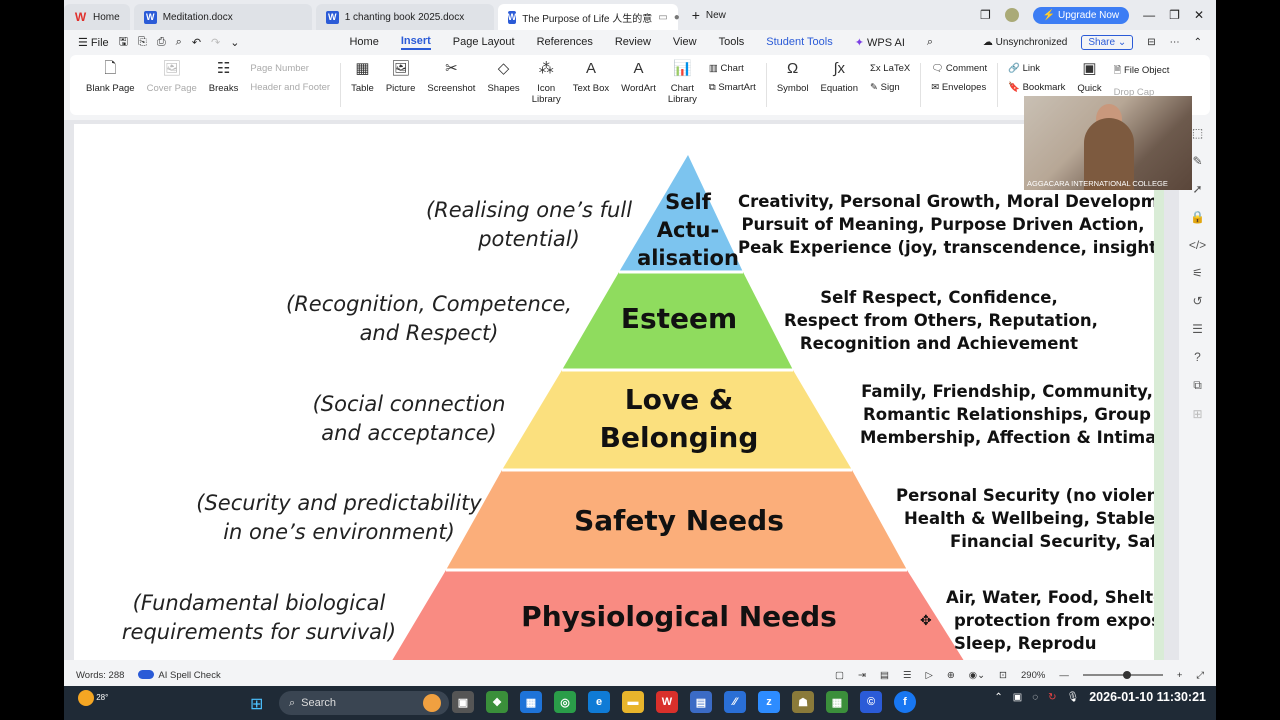 The height and width of the screenshot is (720, 1280). Describe the element at coordinates (880, 42) in the screenshot. I see `wps-ai-button: ✦ WPS AI` at that location.